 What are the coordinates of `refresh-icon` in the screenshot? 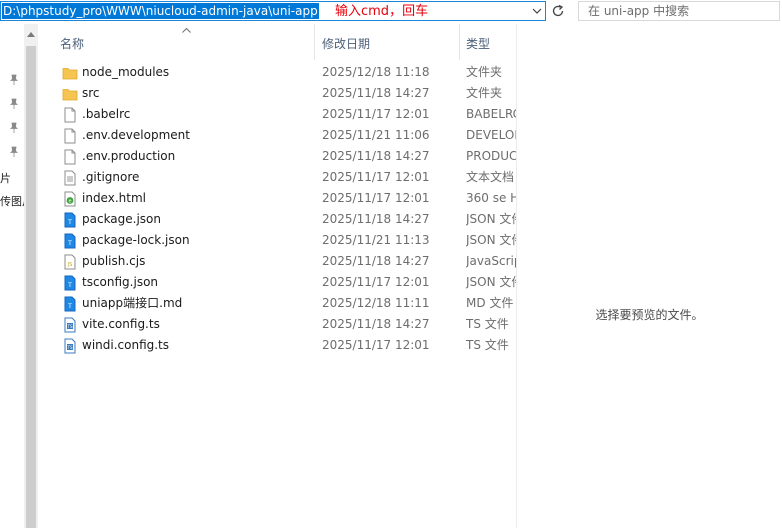 It's located at (558, 11).